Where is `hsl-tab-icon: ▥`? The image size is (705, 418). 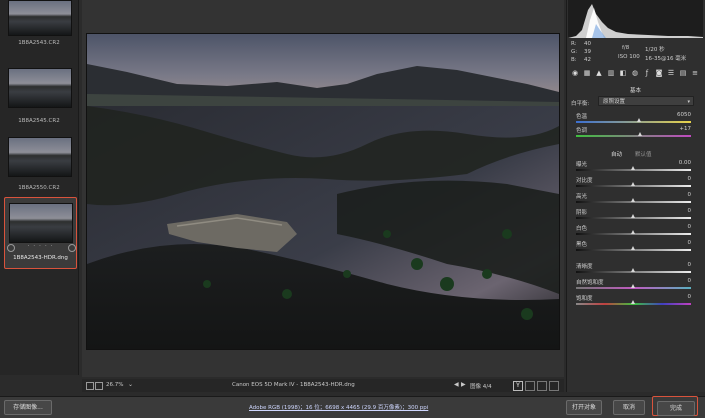
hsl-tab-icon: ▥ is located at coordinates (611, 73).